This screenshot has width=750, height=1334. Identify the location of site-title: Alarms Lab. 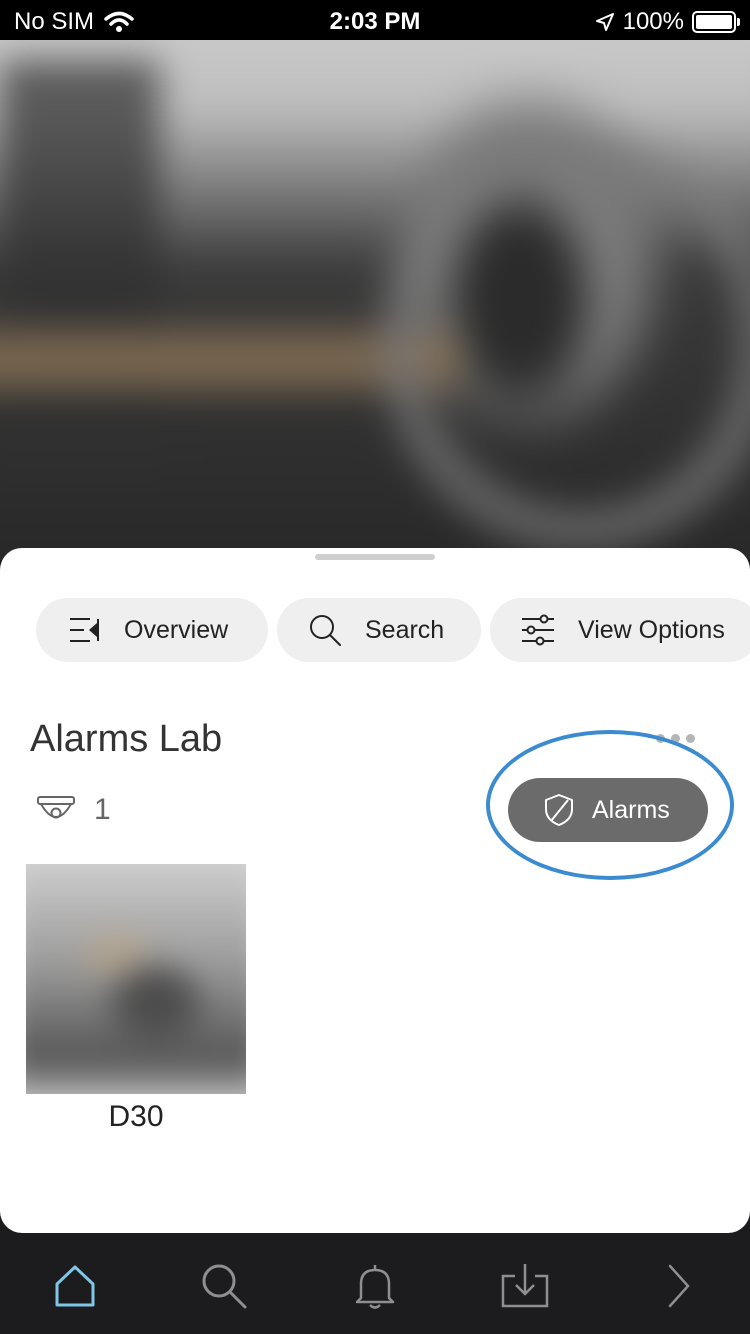
(126, 739).